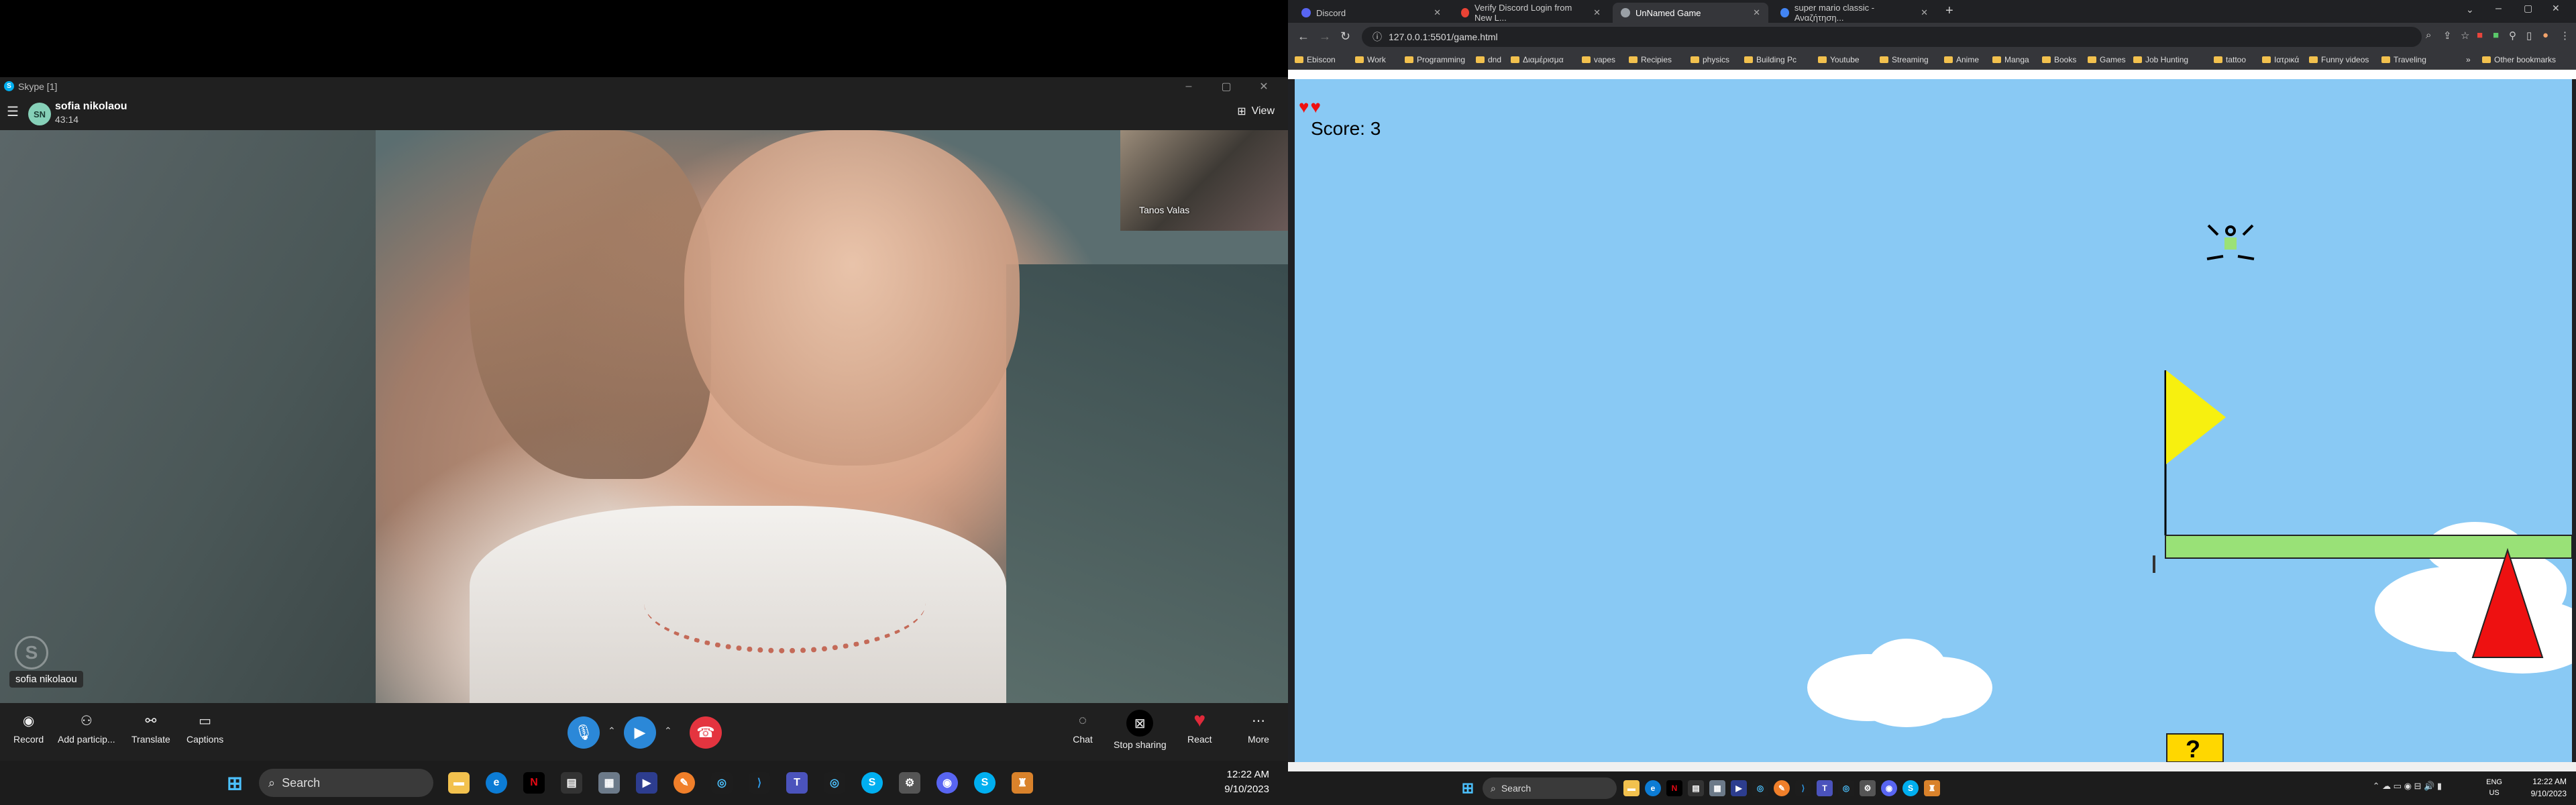 The image size is (2576, 805). Describe the element at coordinates (2160, 59) in the screenshot. I see `bookmark-folder: Job Hunting` at that location.